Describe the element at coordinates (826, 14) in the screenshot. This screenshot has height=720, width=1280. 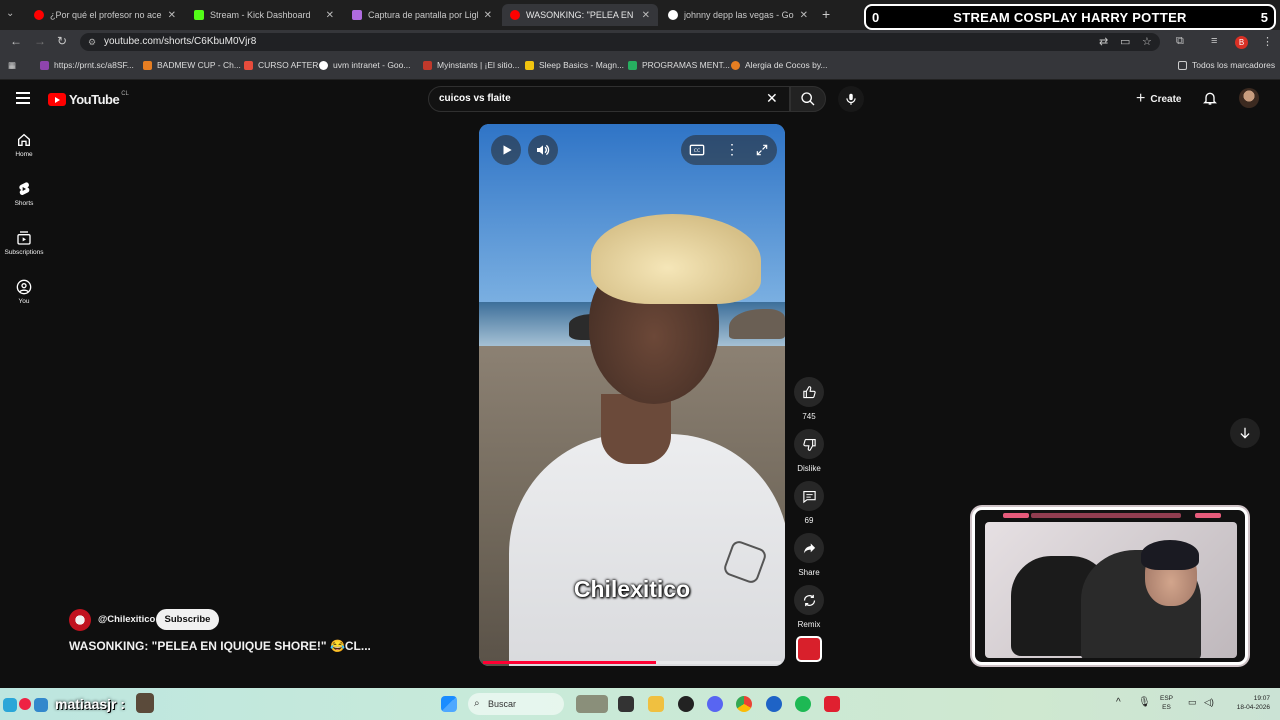
I see `new-tab-icon: +` at that location.